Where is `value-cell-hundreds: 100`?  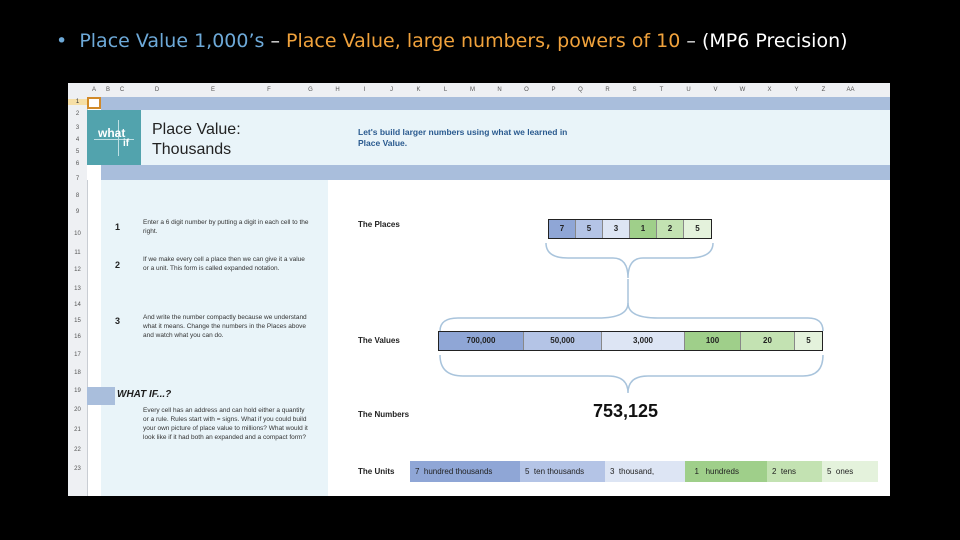 value-cell-hundreds: 100 is located at coordinates (713, 341).